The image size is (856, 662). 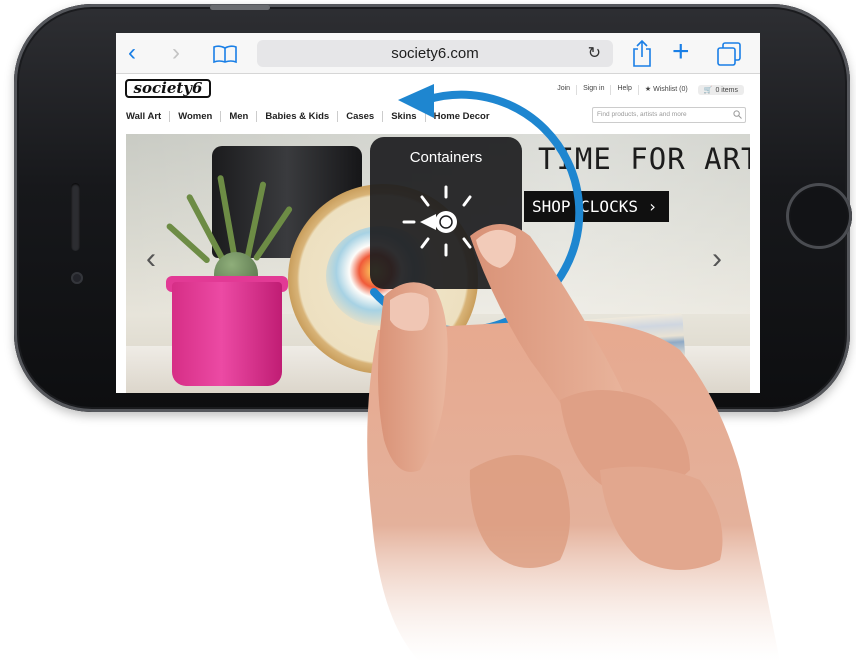 I want to click on bookmarks-book-icon, so click(x=225, y=54).